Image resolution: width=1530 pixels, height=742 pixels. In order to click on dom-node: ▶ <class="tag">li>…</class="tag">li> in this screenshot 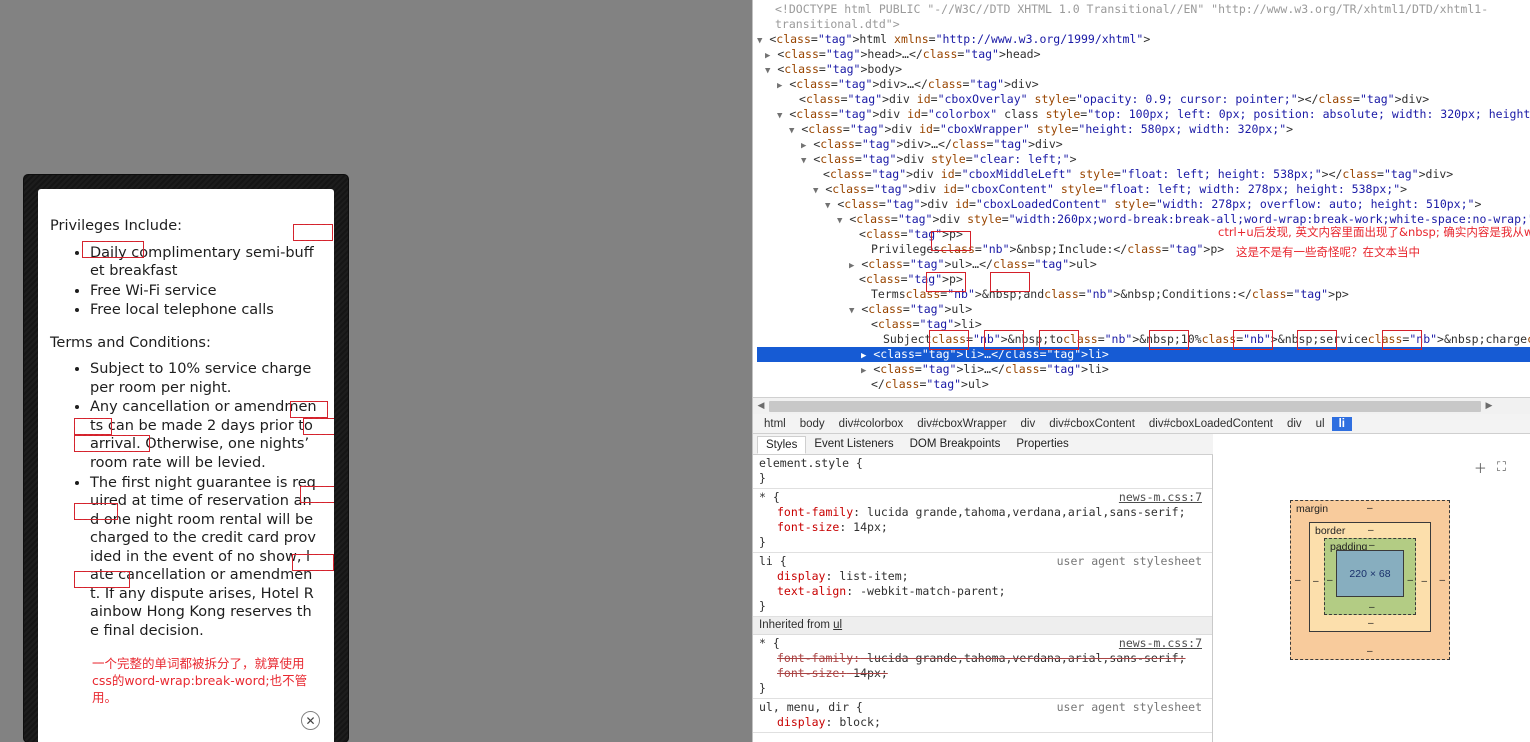, I will do `click(1143, 369)`.